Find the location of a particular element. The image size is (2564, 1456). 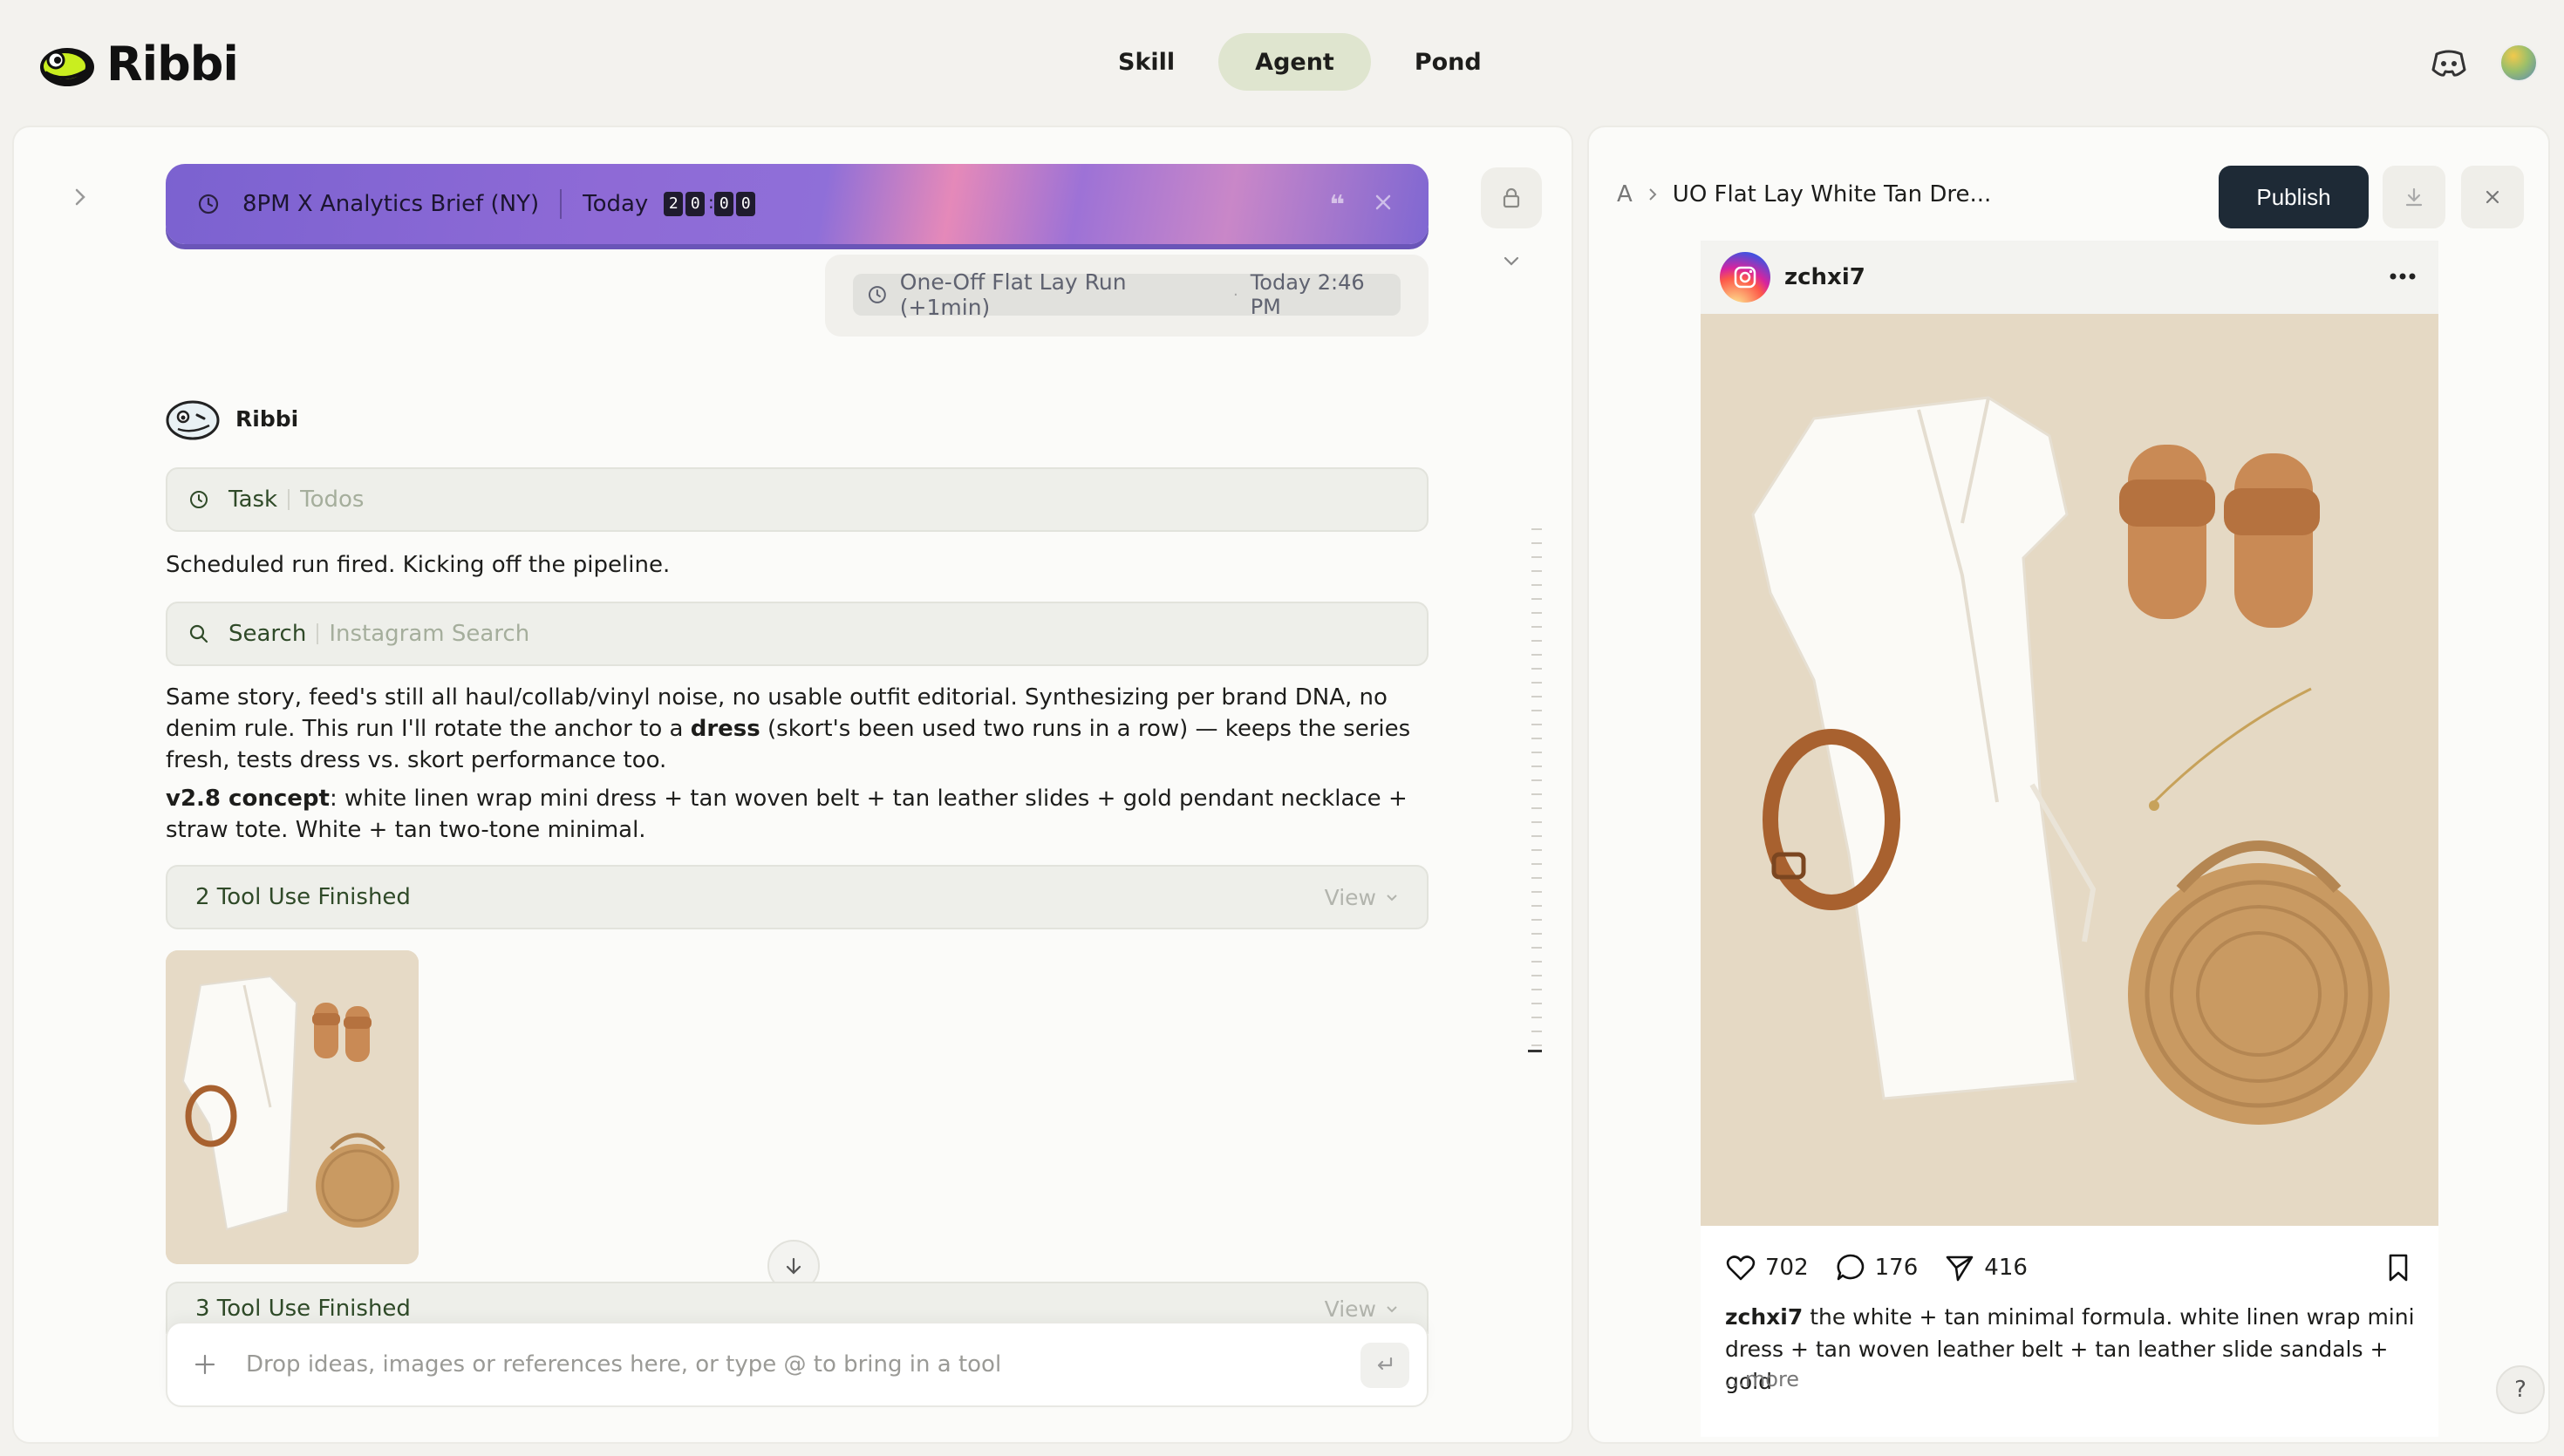

download-button is located at coordinates (2414, 197).